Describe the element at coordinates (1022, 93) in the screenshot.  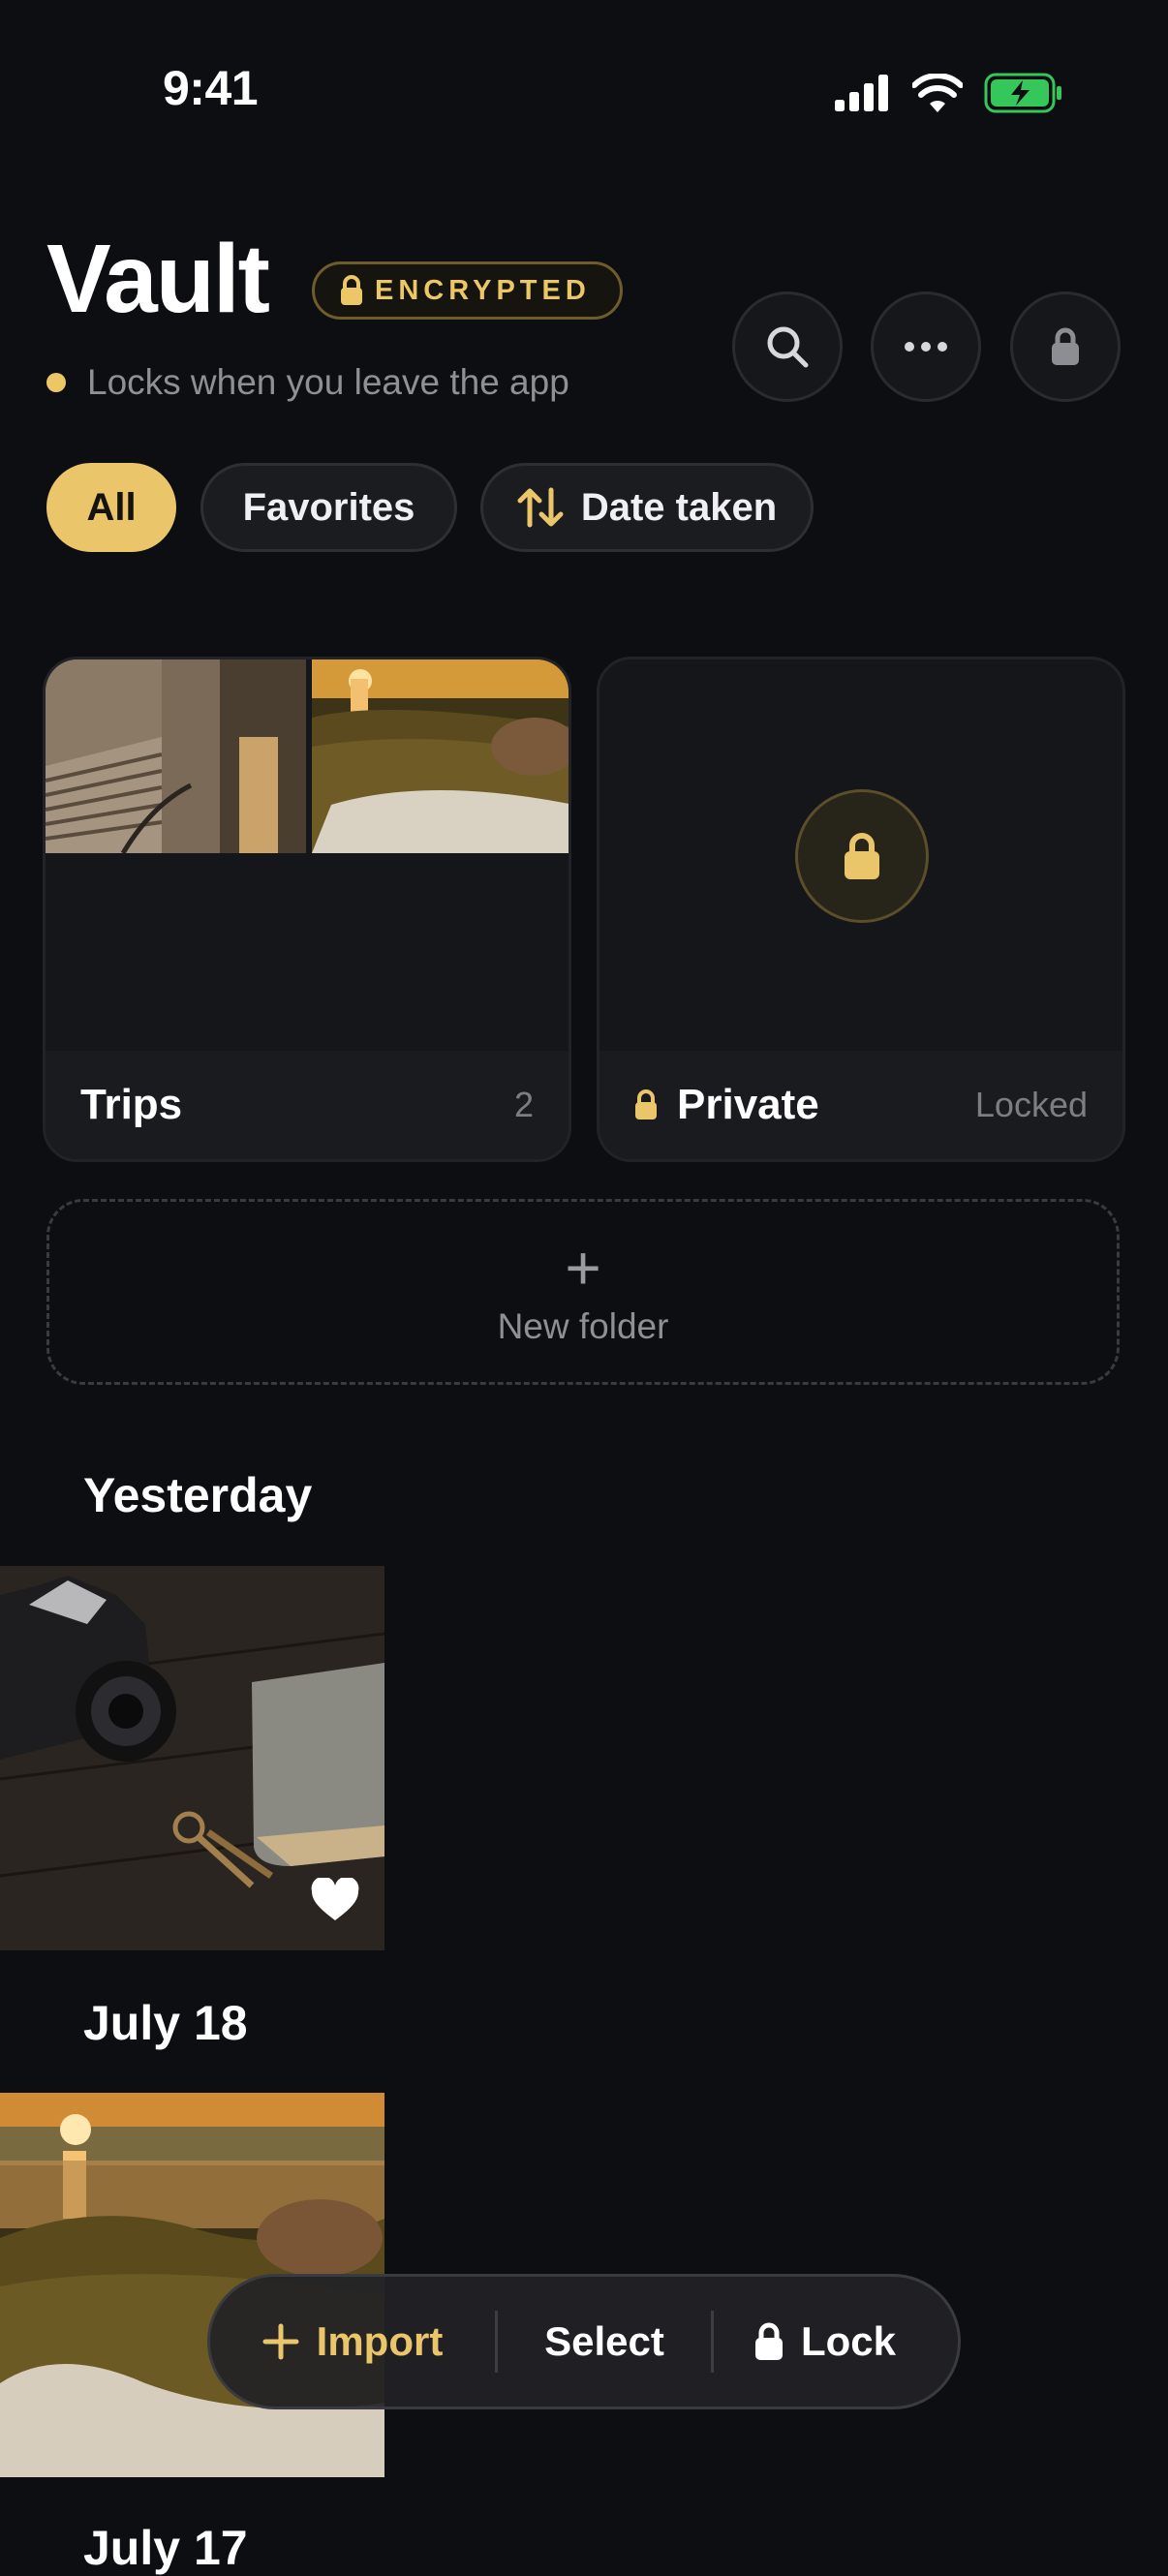
I see `battery-charging-icon` at that location.